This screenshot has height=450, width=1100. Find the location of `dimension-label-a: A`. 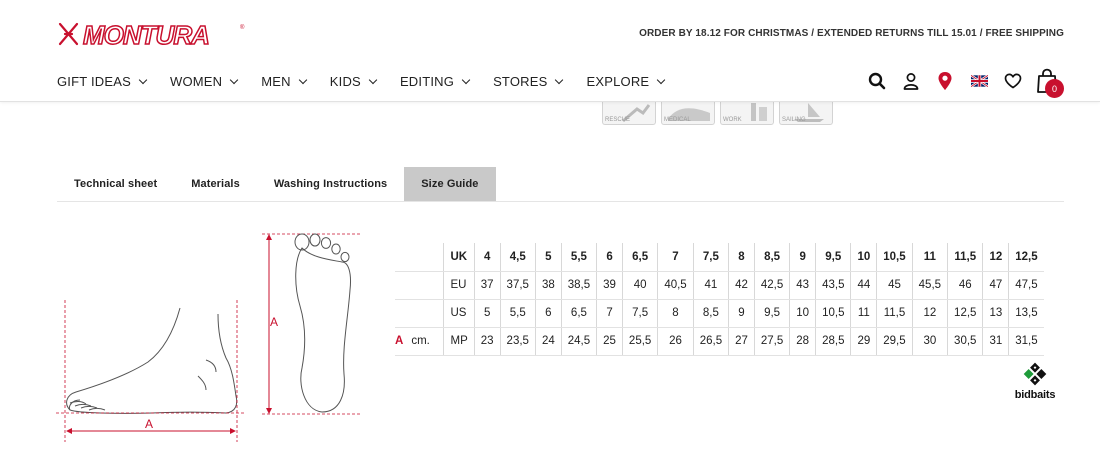

dimension-label-a: A is located at coordinates (274, 322).